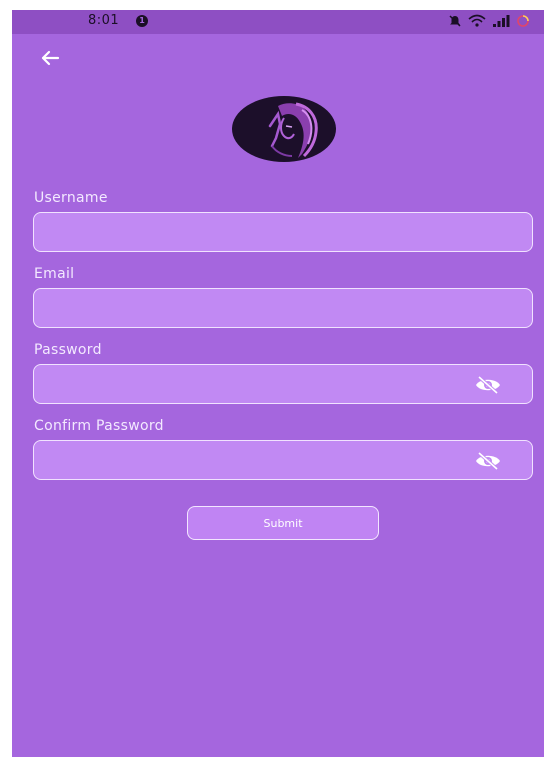  I want to click on password-field, so click(283, 384).